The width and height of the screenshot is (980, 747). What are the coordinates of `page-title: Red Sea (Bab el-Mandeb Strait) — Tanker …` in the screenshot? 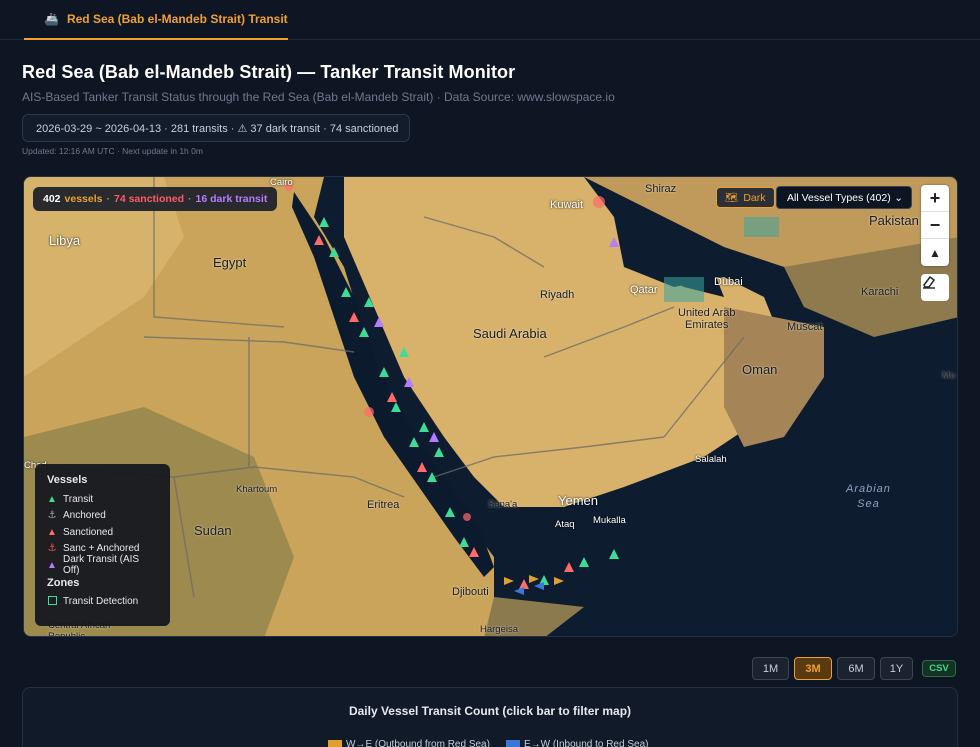 It's located at (269, 72).